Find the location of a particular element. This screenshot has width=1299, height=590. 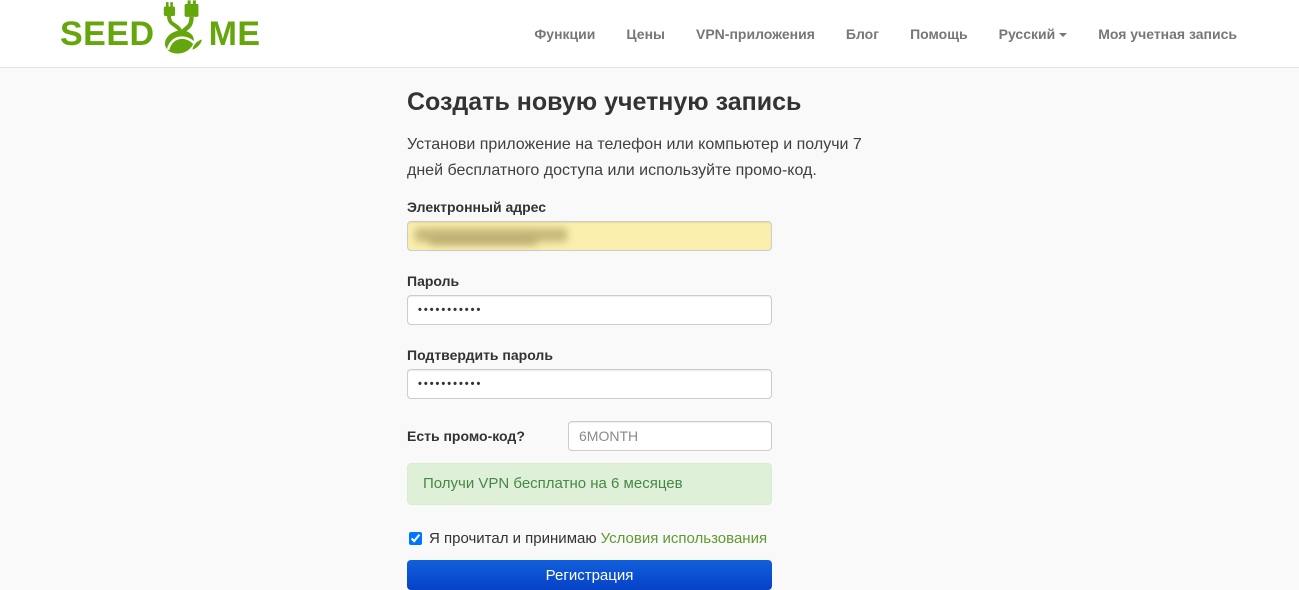

password-input is located at coordinates (589, 310).